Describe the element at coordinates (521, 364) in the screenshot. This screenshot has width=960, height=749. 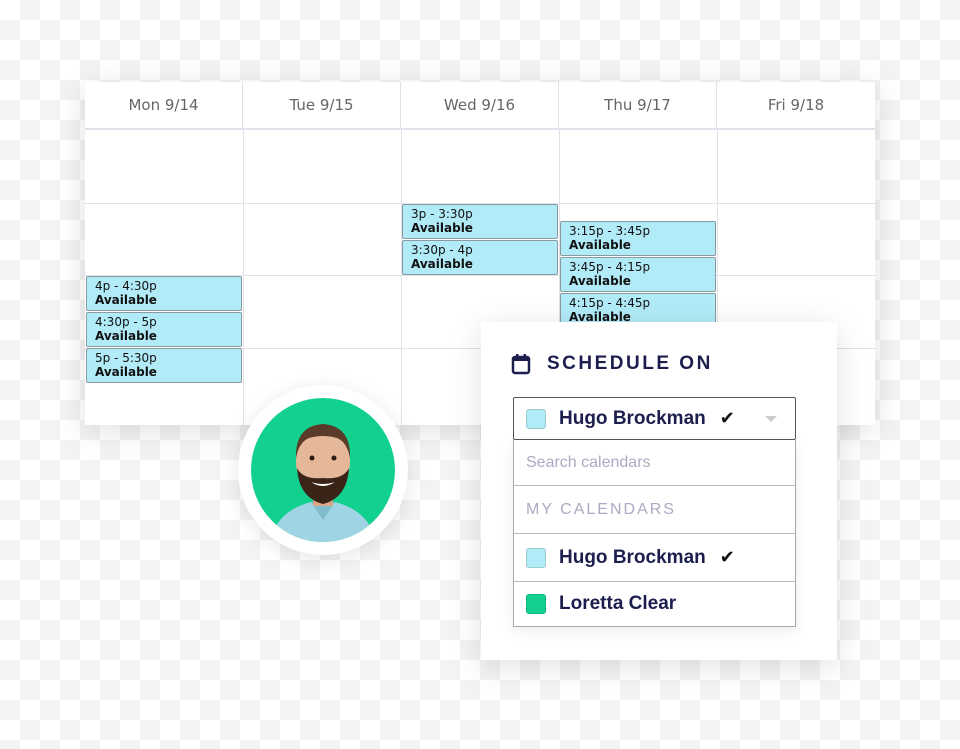
I see `calendar-icon` at that location.